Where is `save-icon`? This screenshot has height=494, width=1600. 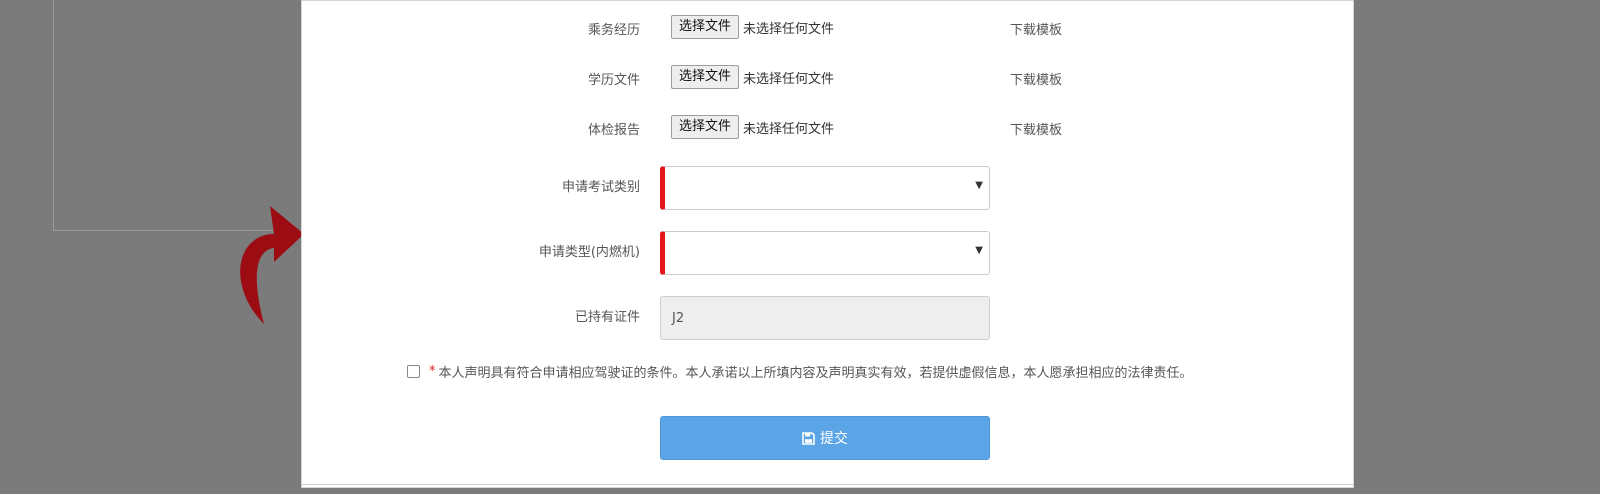
save-icon is located at coordinates (808, 438).